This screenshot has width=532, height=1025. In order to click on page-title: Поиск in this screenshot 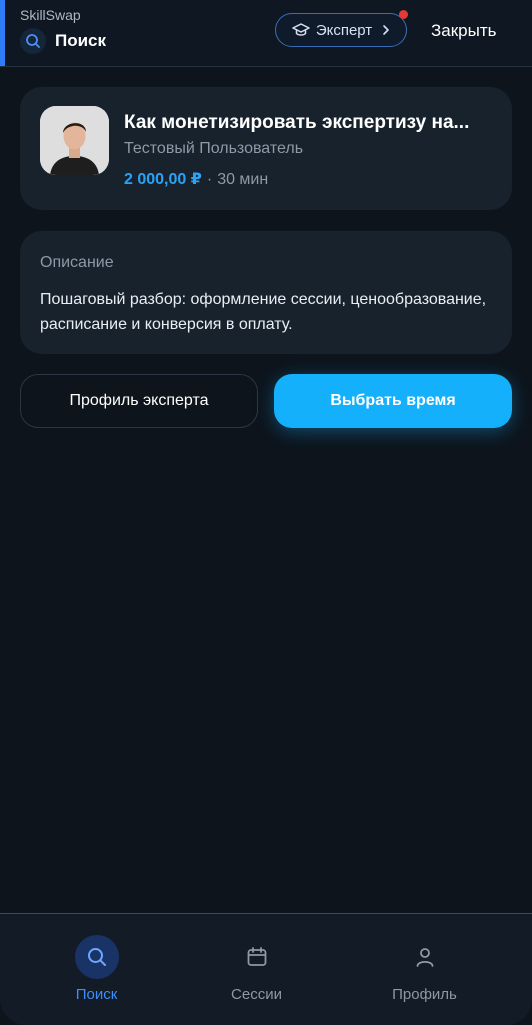, I will do `click(81, 40)`.